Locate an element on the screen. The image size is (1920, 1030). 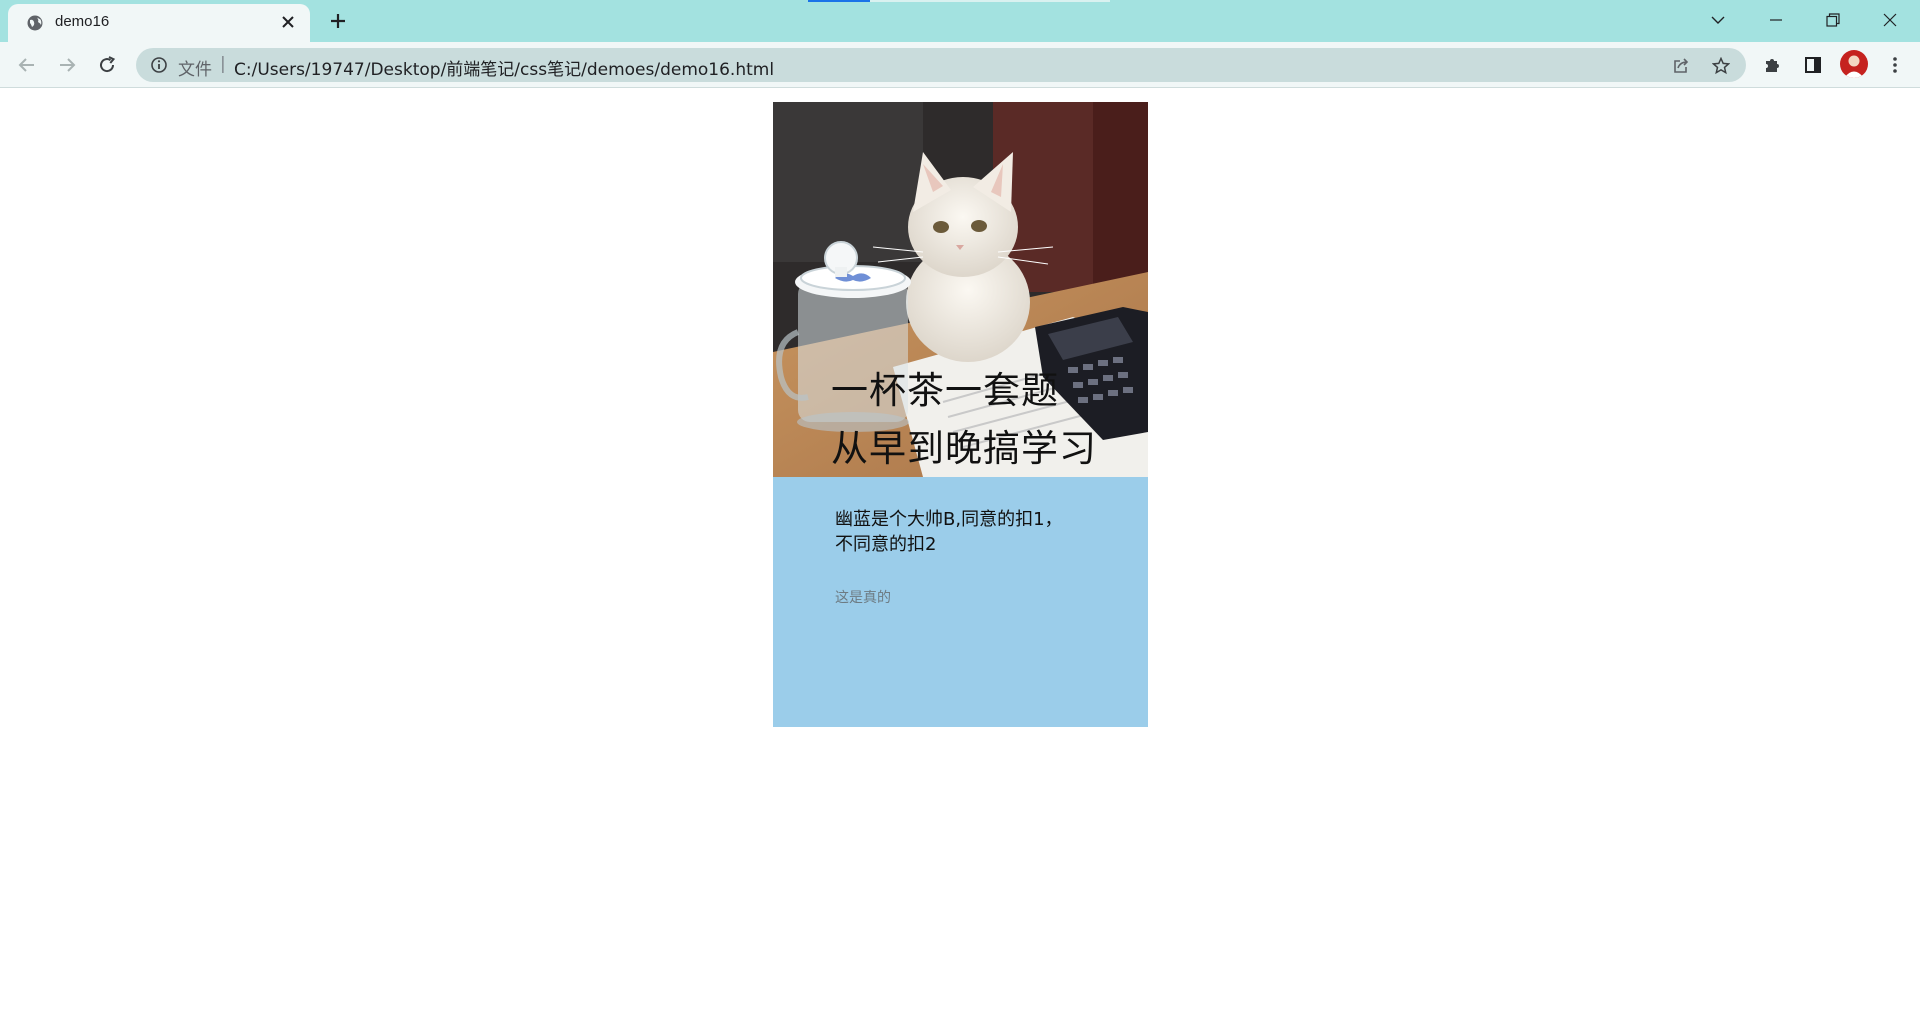
reload-button is located at coordinates (107, 65).